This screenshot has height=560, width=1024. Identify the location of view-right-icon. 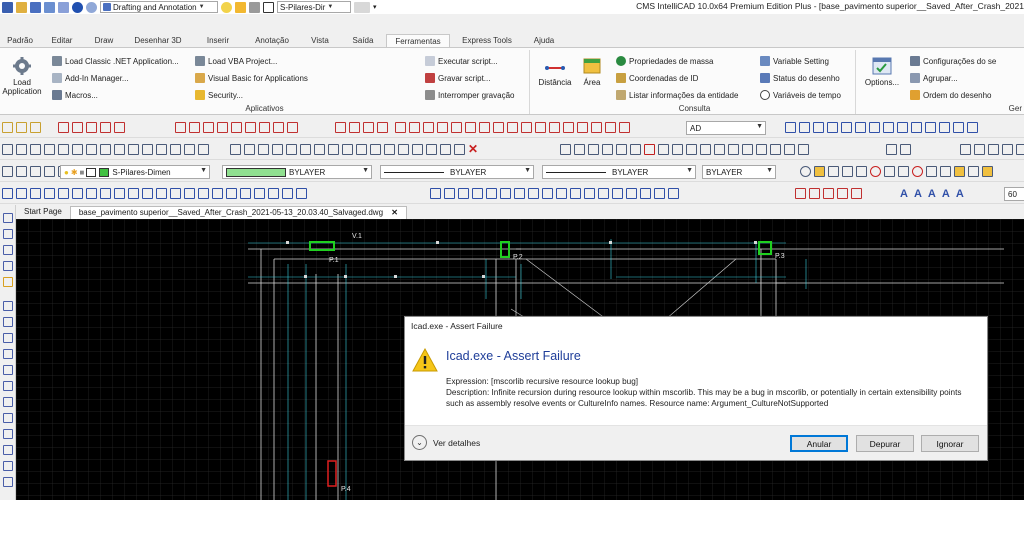
(49, 149).